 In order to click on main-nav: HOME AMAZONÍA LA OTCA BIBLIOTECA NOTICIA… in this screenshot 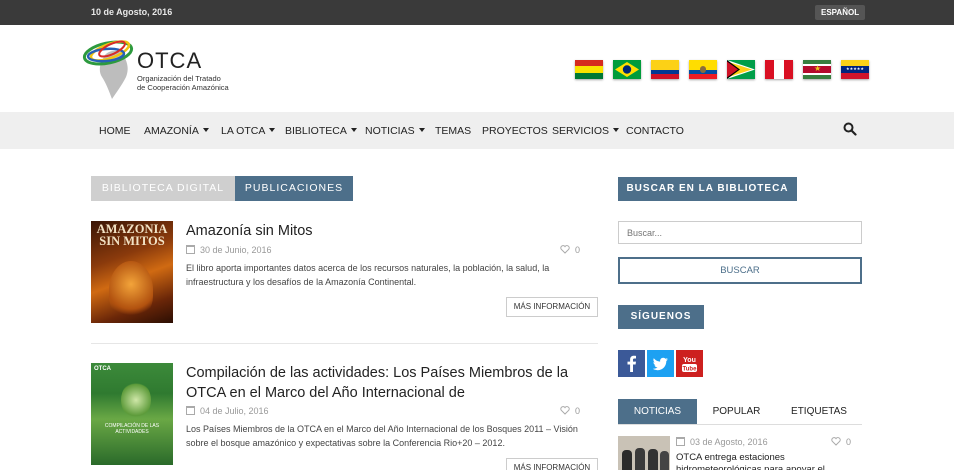, I will do `click(477, 130)`.